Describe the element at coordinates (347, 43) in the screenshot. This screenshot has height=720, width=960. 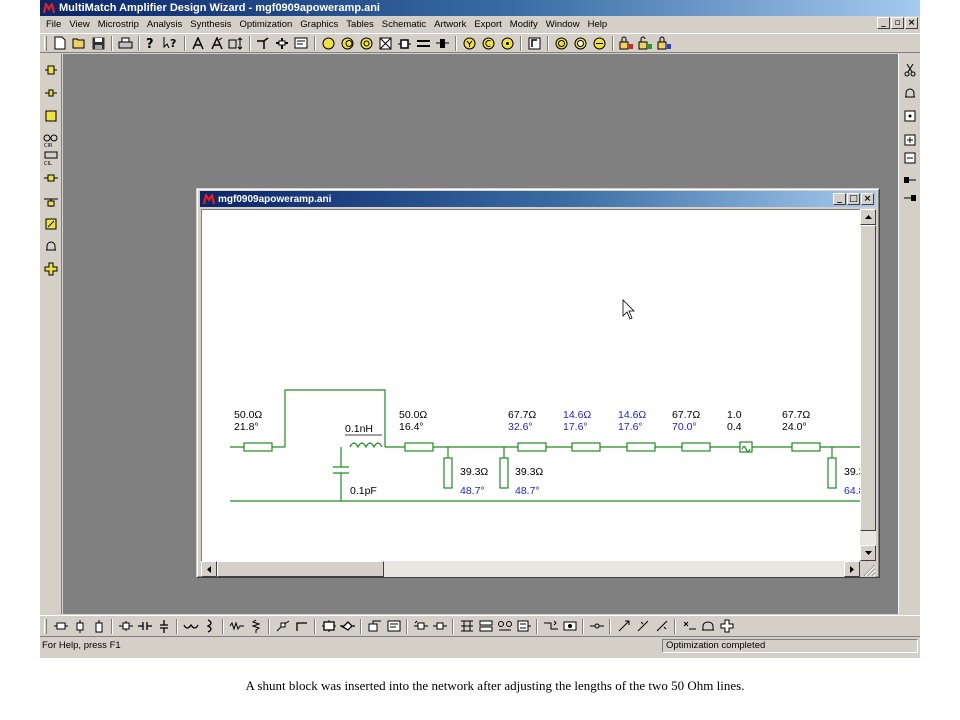
I see `impedance-chart-icon` at that location.